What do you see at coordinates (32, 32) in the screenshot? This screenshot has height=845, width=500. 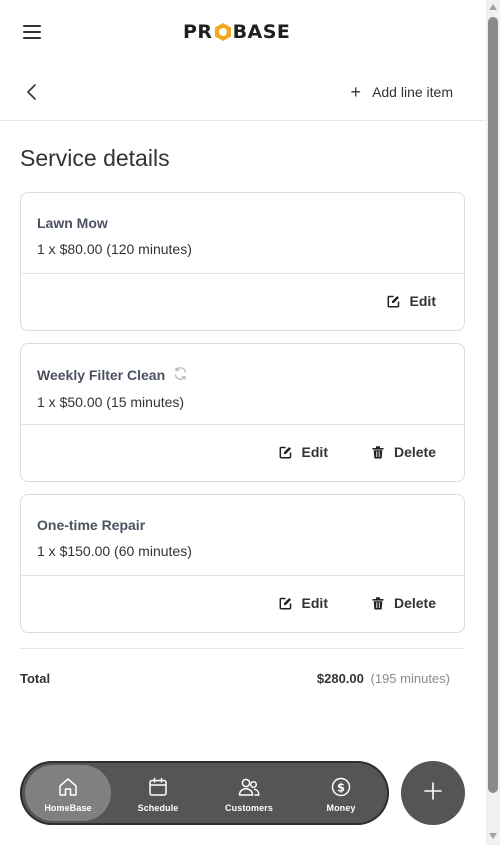 I see `menu-icon` at bounding box center [32, 32].